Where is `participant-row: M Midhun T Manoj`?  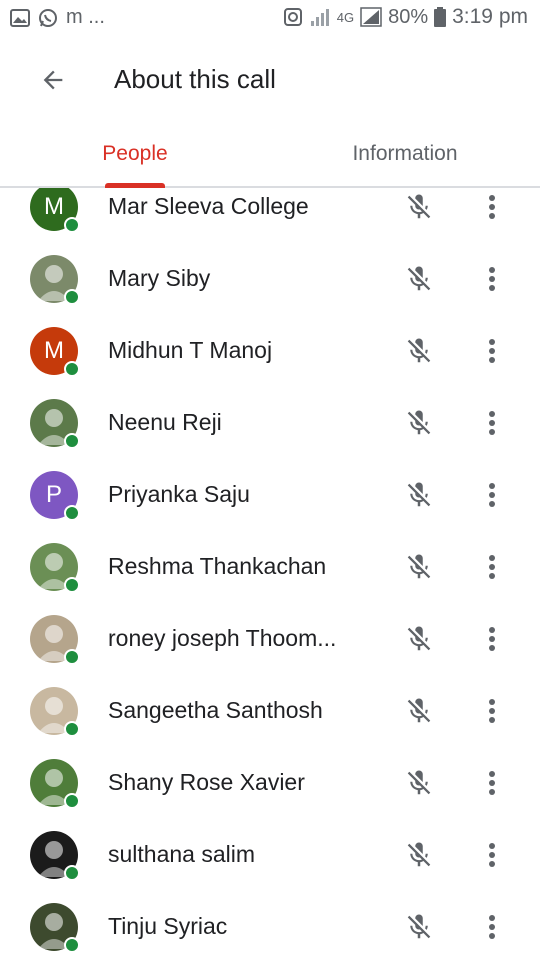 participant-row: M Midhun T Manoj is located at coordinates (270, 351).